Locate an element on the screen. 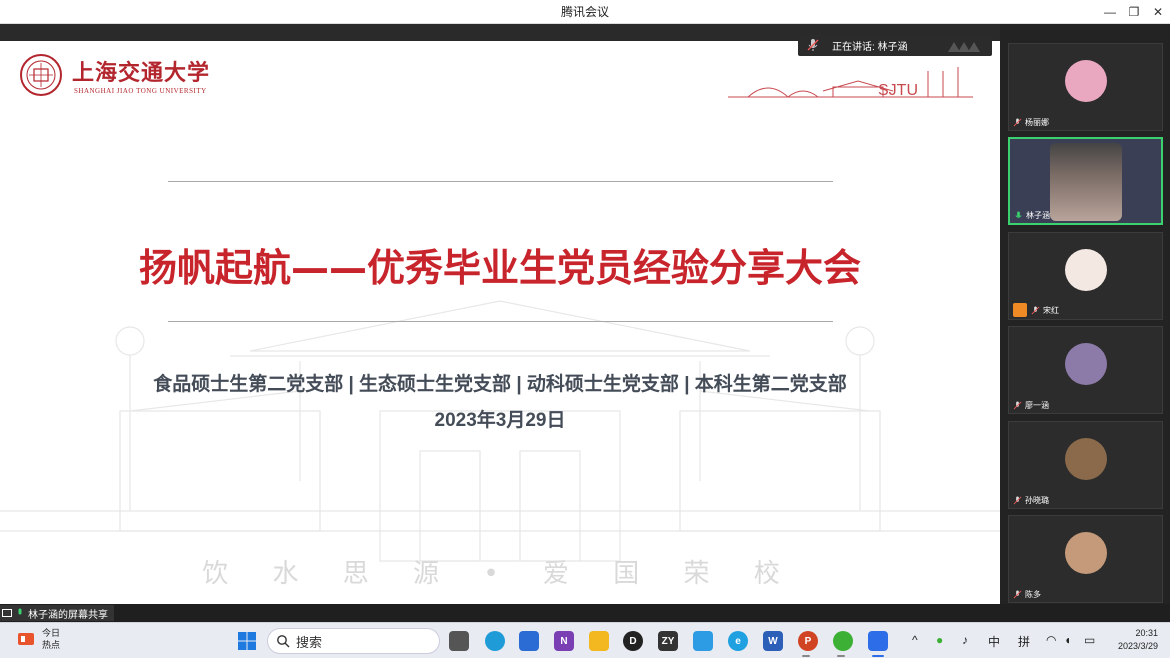  participant-name: 陈多 is located at coordinates (1033, 594).